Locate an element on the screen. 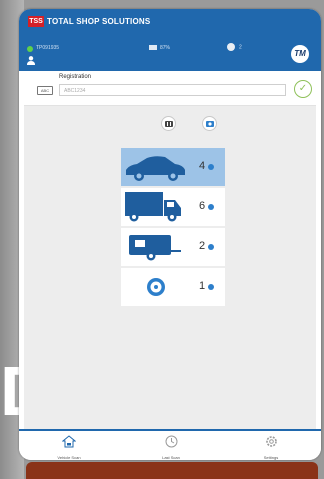 This screenshot has height=479, width=324. vehicle-type-wheel: 1 is located at coordinates (173, 287).